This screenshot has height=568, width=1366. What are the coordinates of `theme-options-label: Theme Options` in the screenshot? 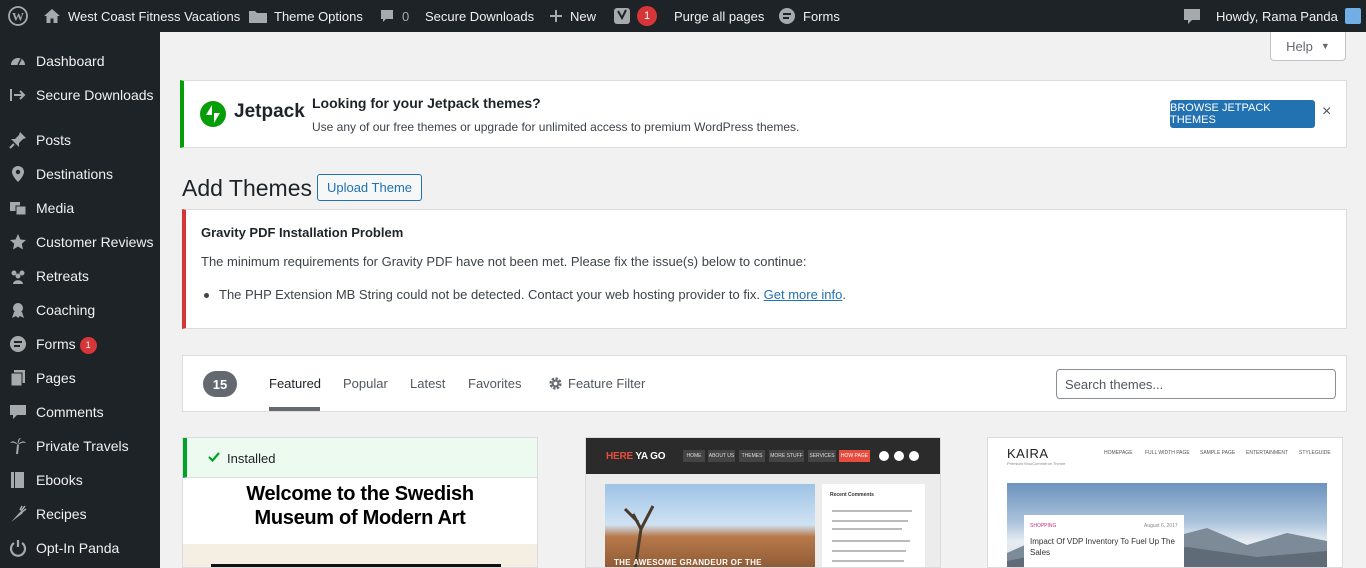 It's located at (318, 16).